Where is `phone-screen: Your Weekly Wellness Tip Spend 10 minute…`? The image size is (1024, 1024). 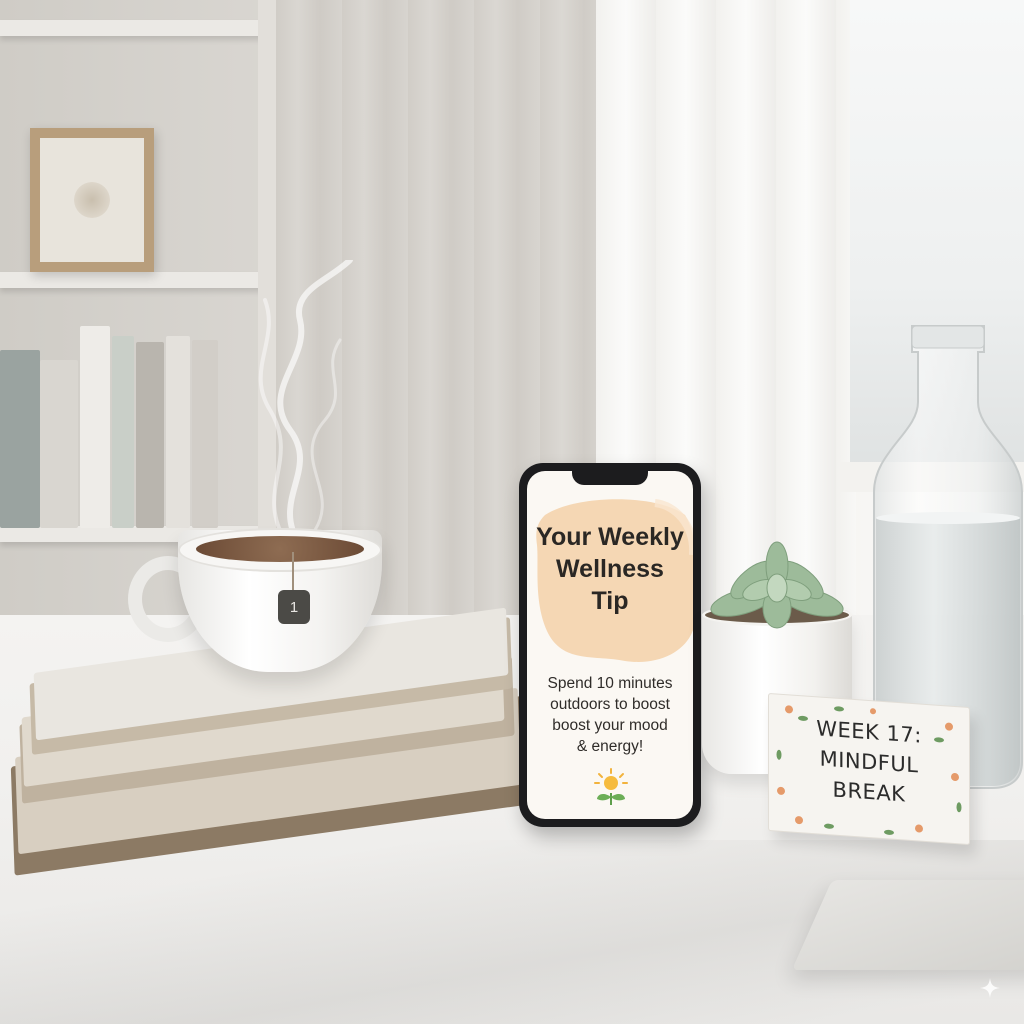
phone-screen: Your Weekly Wellness Tip Spend 10 minute… is located at coordinates (610, 645).